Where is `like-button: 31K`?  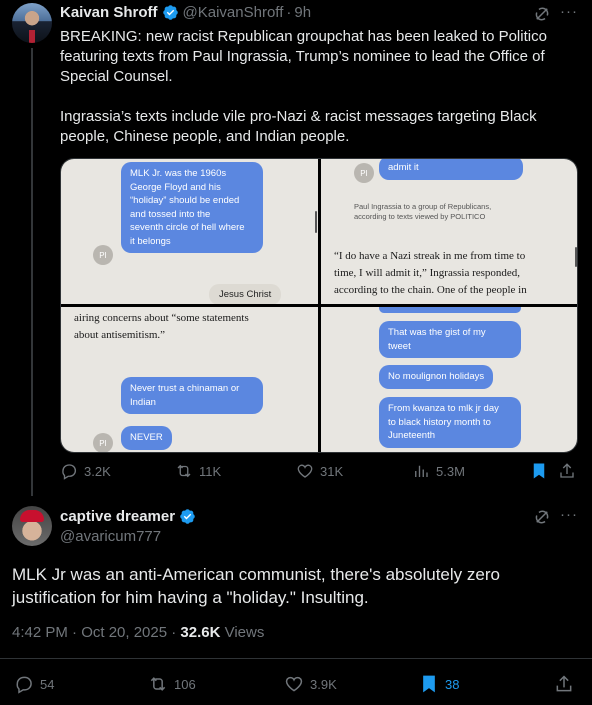
like-button: 31K is located at coordinates (319, 471).